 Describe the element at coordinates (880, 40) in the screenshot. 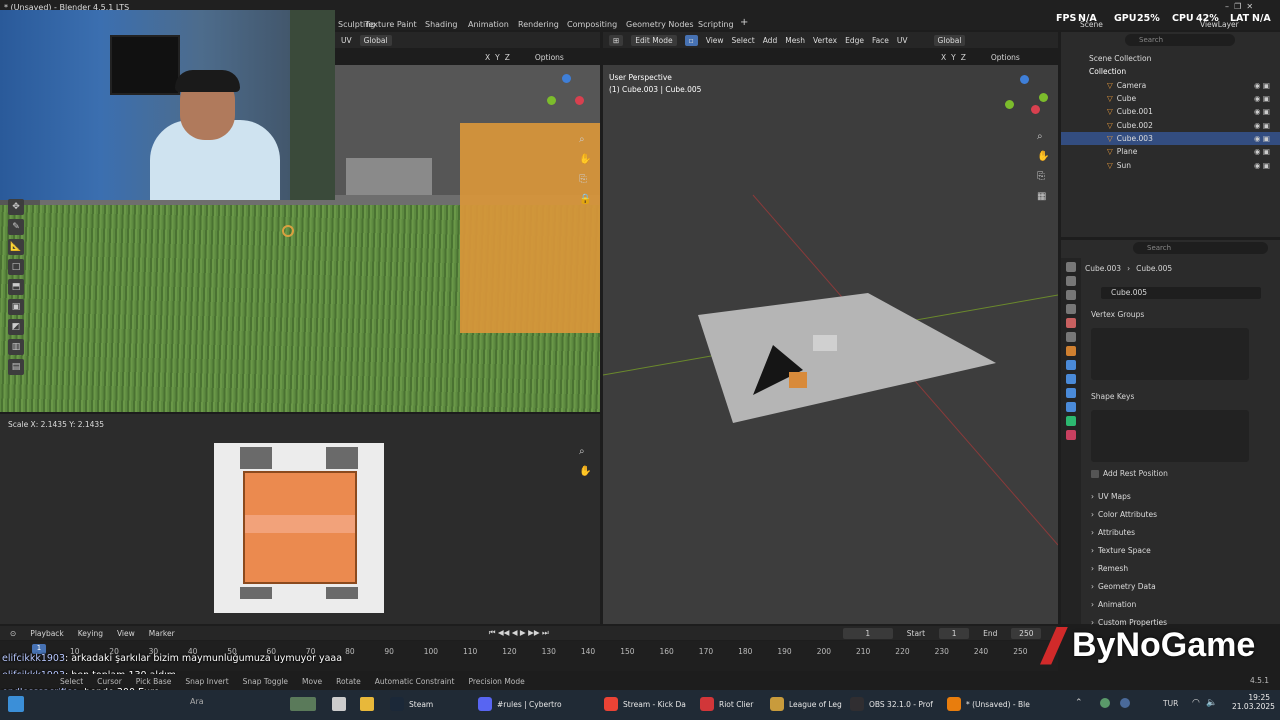

I see `face-menu: Face` at that location.